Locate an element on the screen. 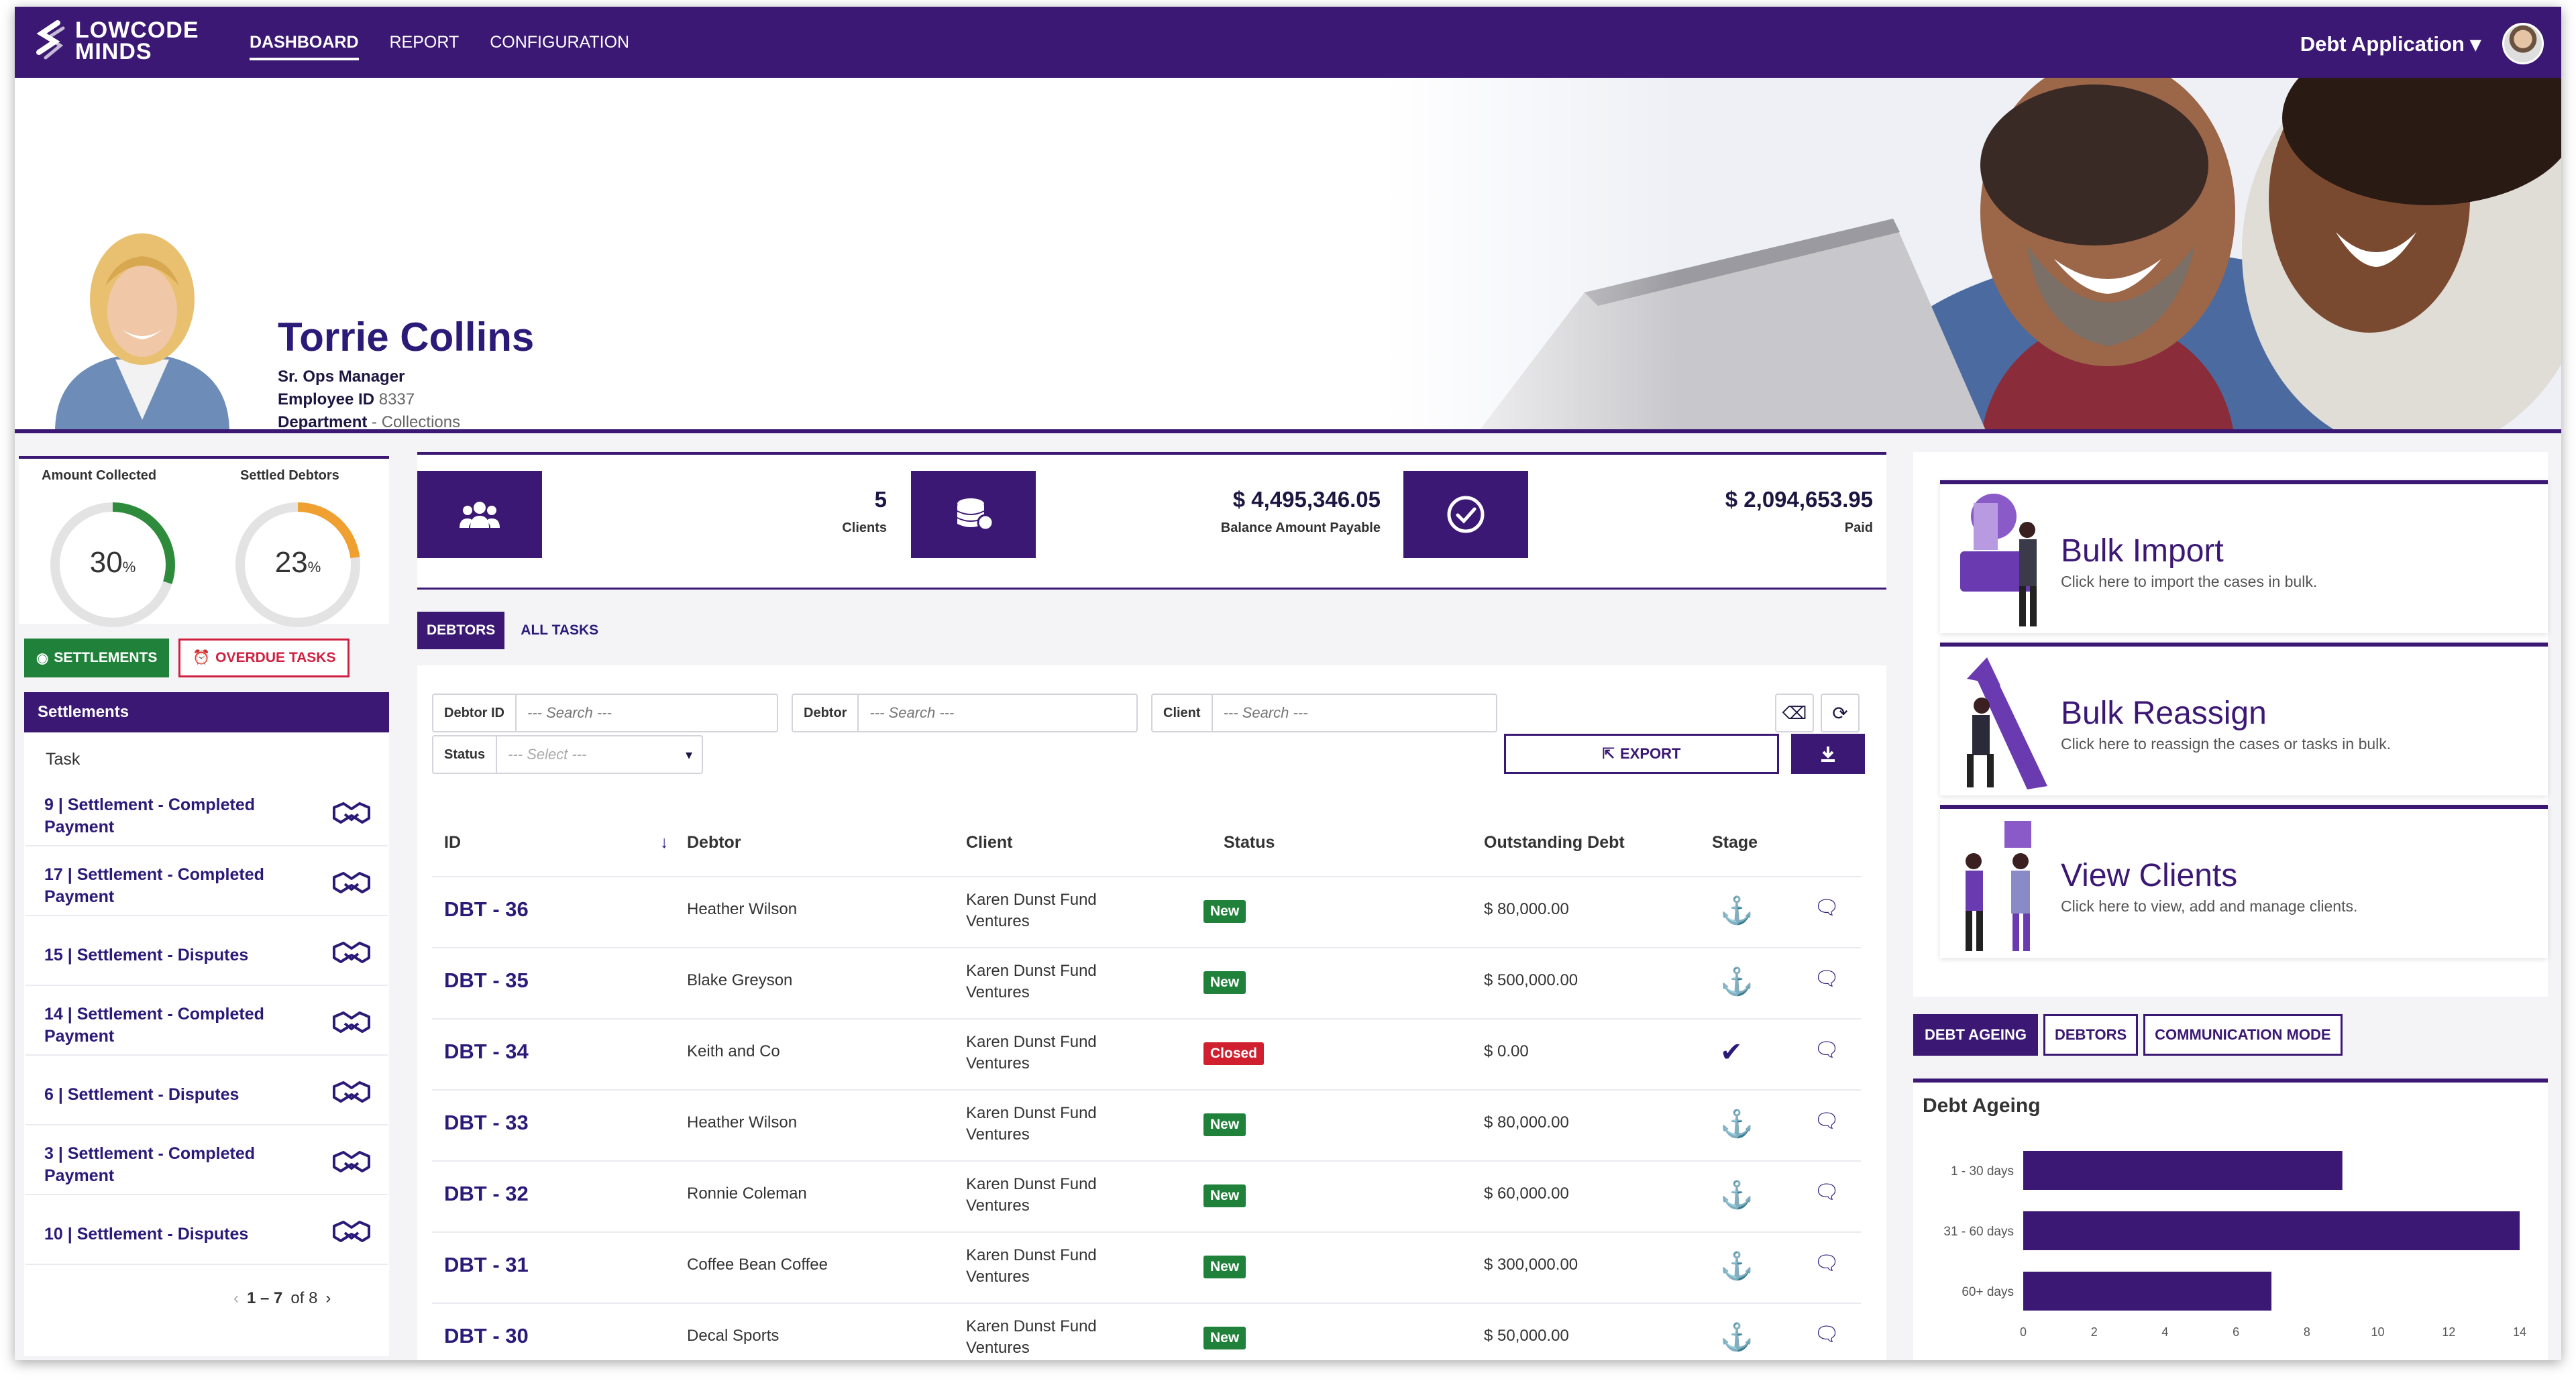 This screenshot has width=2576, height=1381. debtor-id-cell: DBT - 30 is located at coordinates (486, 1336).